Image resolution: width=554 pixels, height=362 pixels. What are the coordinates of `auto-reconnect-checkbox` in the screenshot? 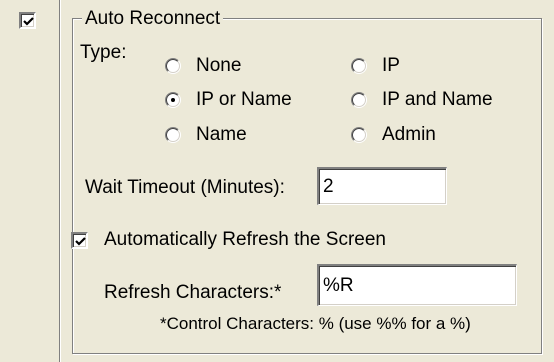 It's located at (27, 20).